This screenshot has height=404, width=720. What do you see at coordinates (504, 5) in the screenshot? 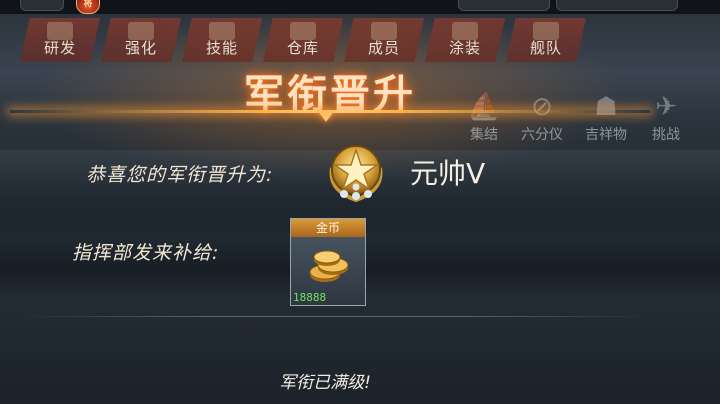
I see `resource-slot-cash` at bounding box center [504, 5].